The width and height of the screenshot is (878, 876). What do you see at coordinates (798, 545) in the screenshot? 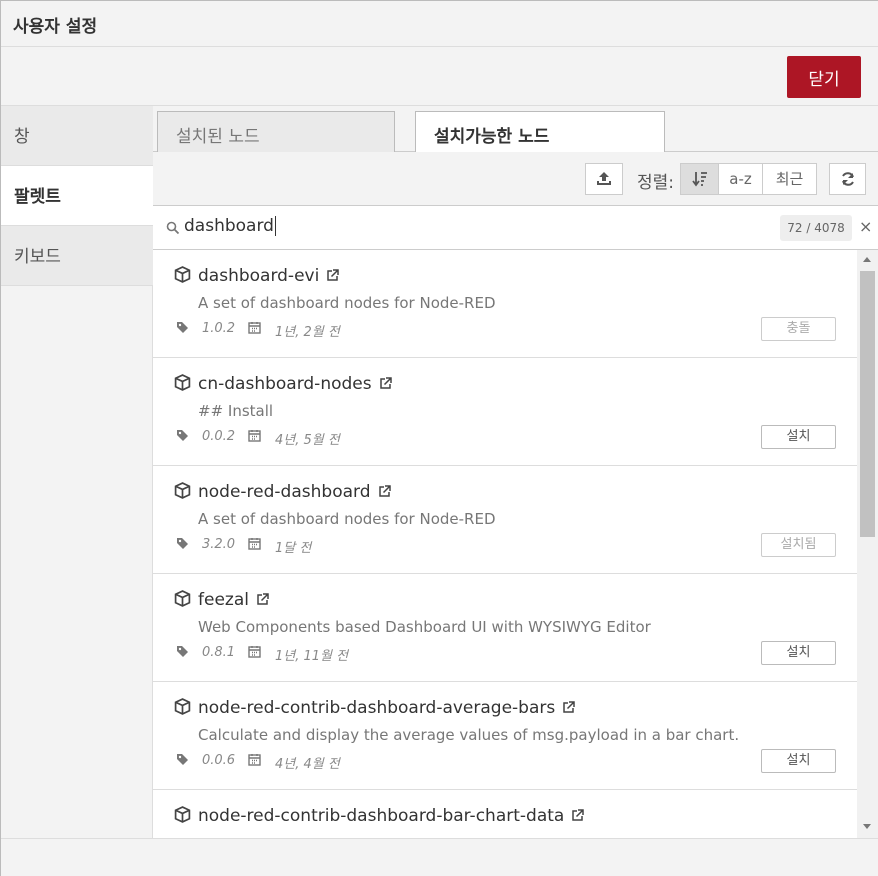
I see `install-button: 설치됨` at bounding box center [798, 545].